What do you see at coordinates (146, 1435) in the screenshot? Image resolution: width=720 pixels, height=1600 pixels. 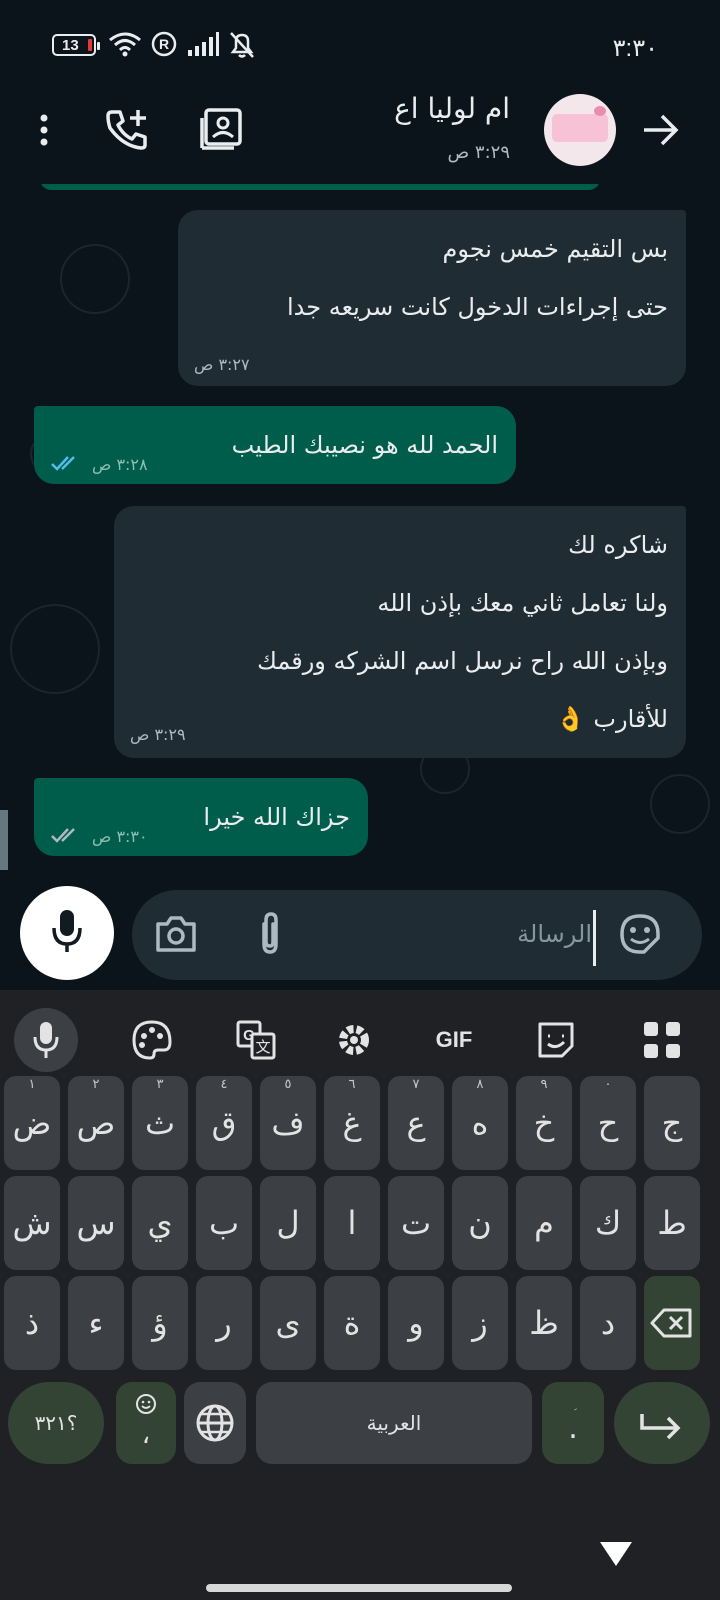 I see `comma-label: ،` at bounding box center [146, 1435].